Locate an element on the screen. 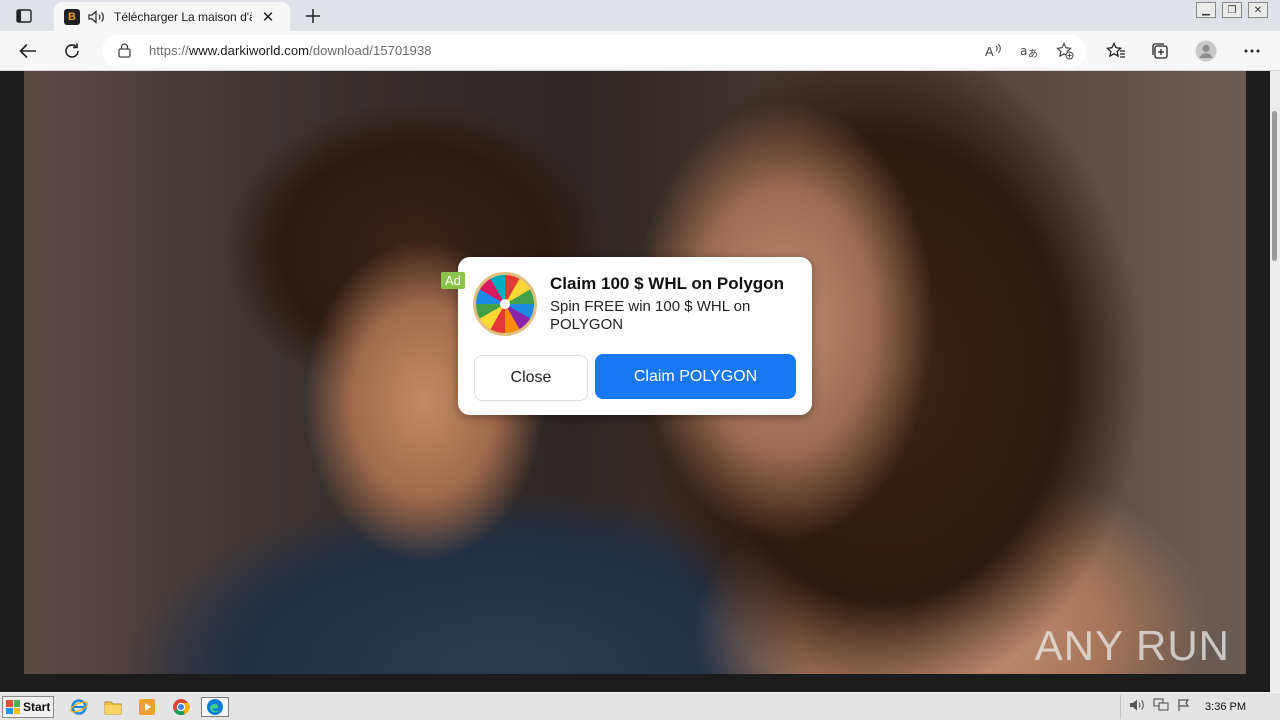  anyrun-watermark: ANY RUN is located at coordinates (1132, 646).